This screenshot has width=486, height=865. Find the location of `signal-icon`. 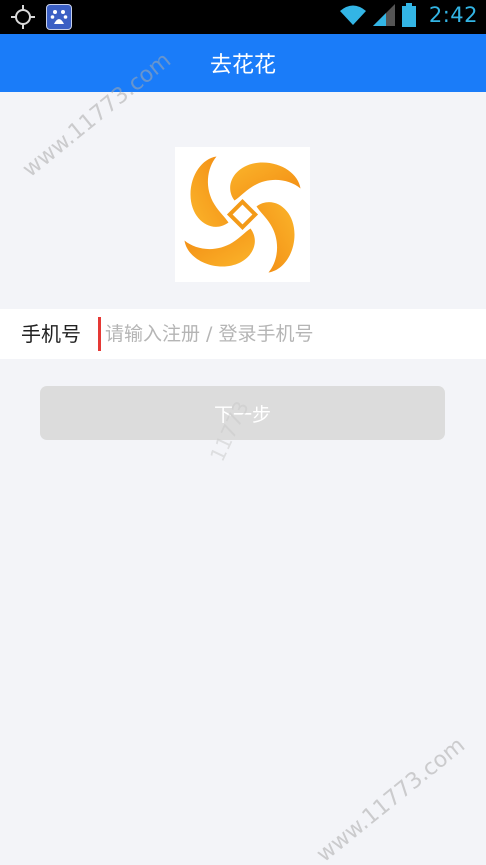

signal-icon is located at coordinates (383, 15).